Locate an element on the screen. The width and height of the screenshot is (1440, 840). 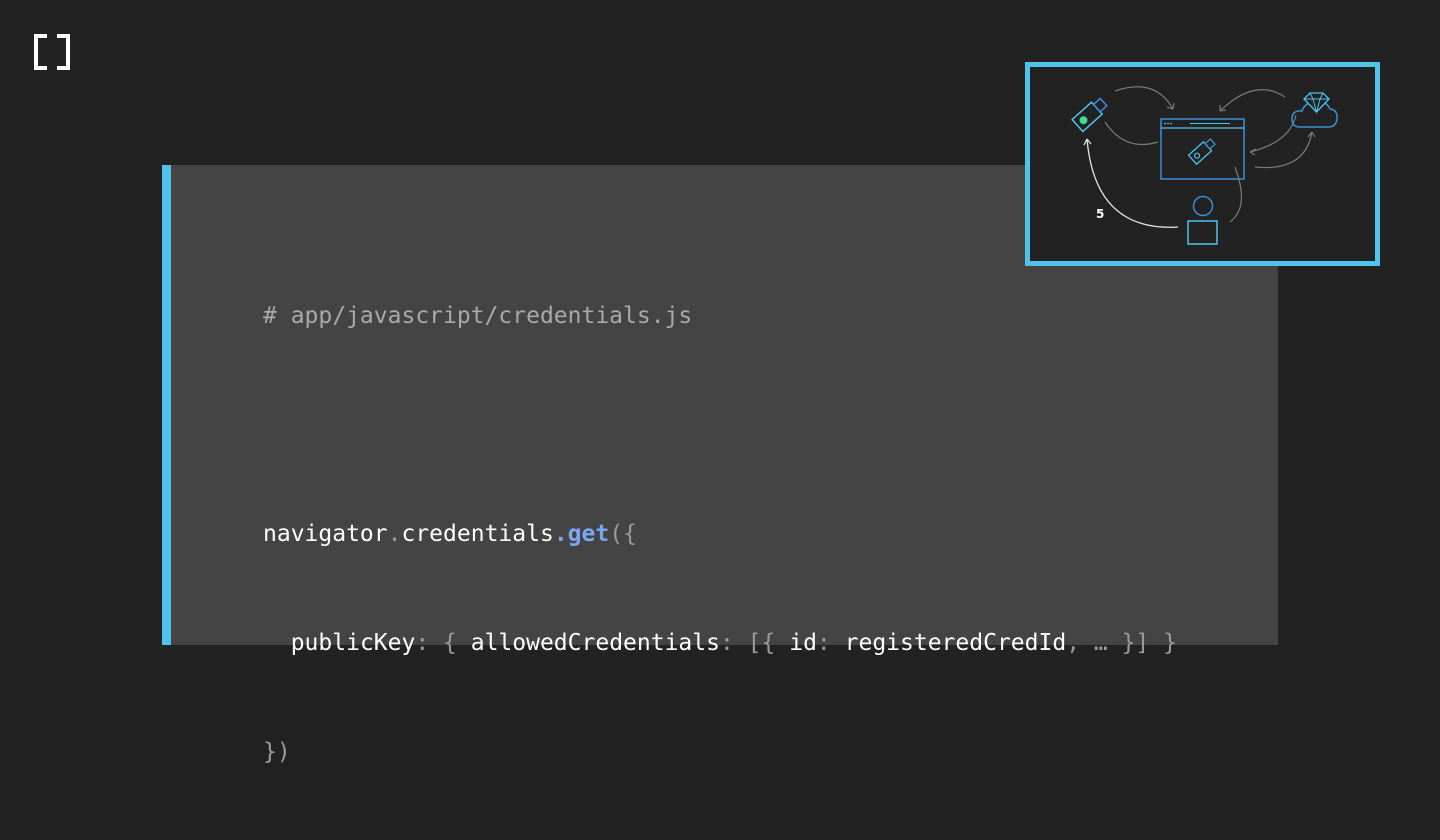
code-token-punct: , … }] } is located at coordinates (1121, 643).